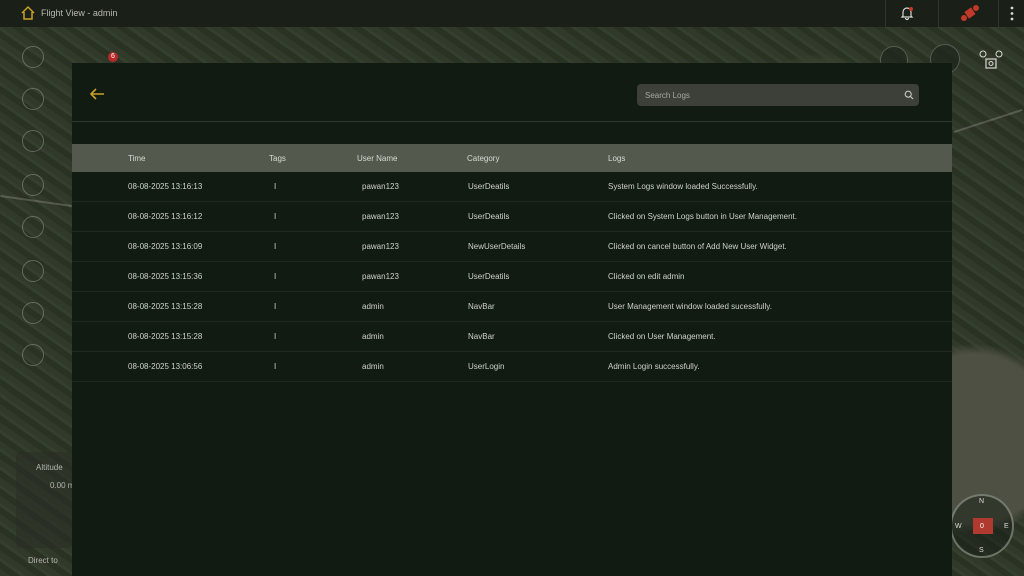 The height and width of the screenshot is (576, 1024). Describe the element at coordinates (33, 271) in the screenshot. I see `no-fly-tool` at that location.